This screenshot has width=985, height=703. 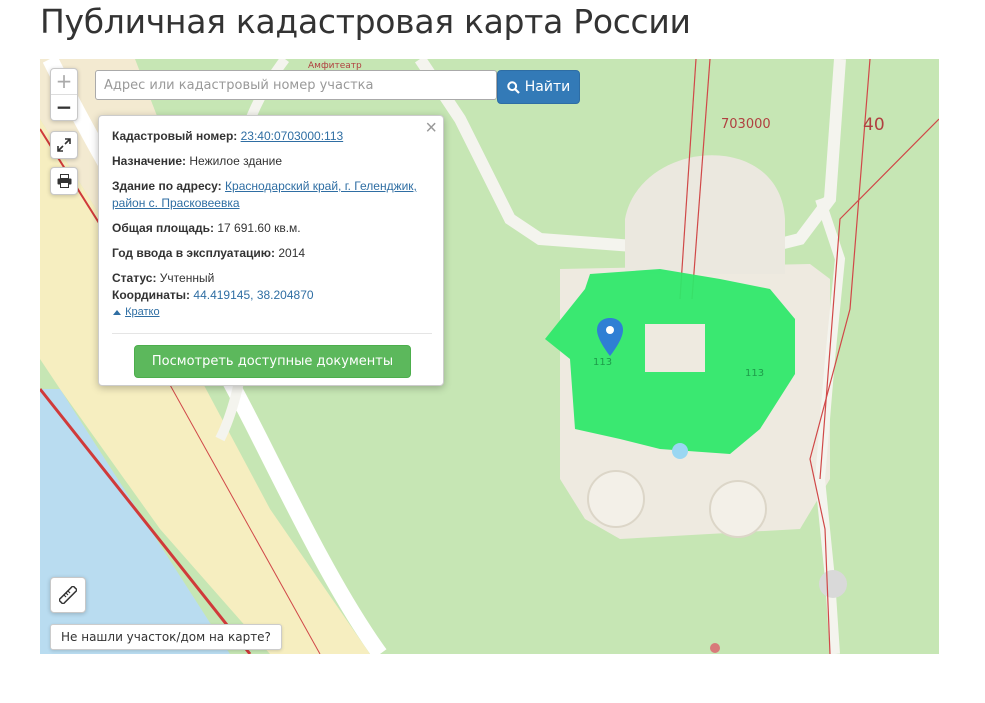 I want to click on address-link-line2: район с. Прасковеевка, so click(x=176, y=203).